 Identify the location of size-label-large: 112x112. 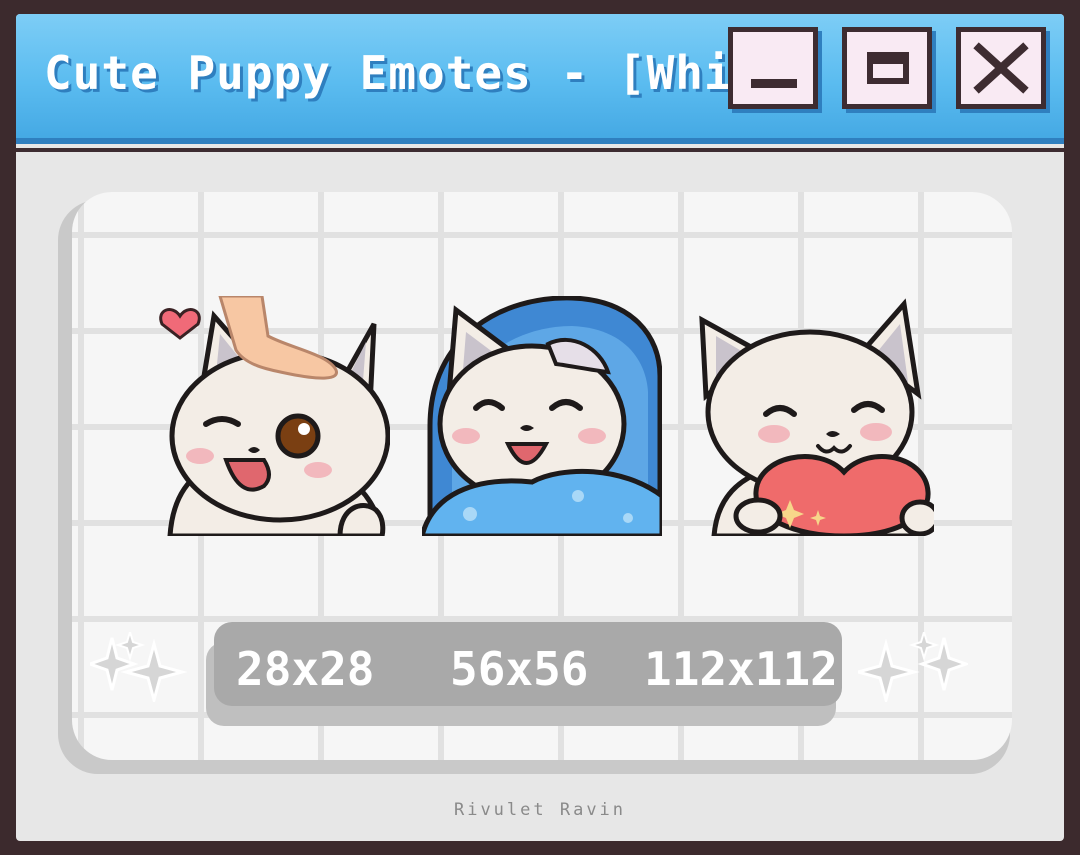
(741, 669).